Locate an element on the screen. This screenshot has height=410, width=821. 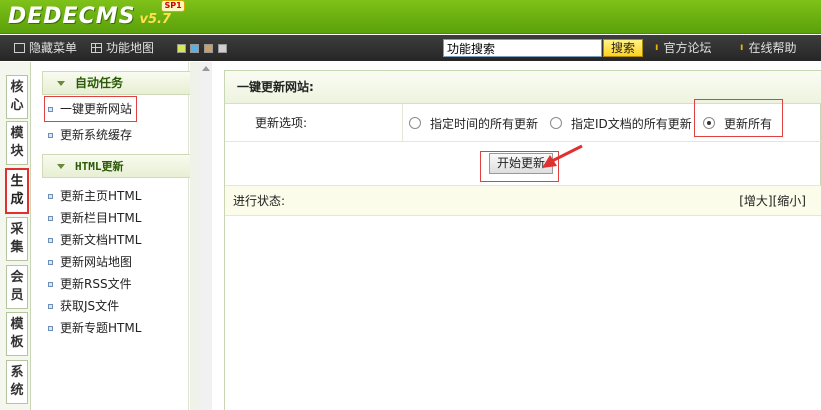
sidebar-item-one-click-update: 一键更新网站 is located at coordinates (91, 109).